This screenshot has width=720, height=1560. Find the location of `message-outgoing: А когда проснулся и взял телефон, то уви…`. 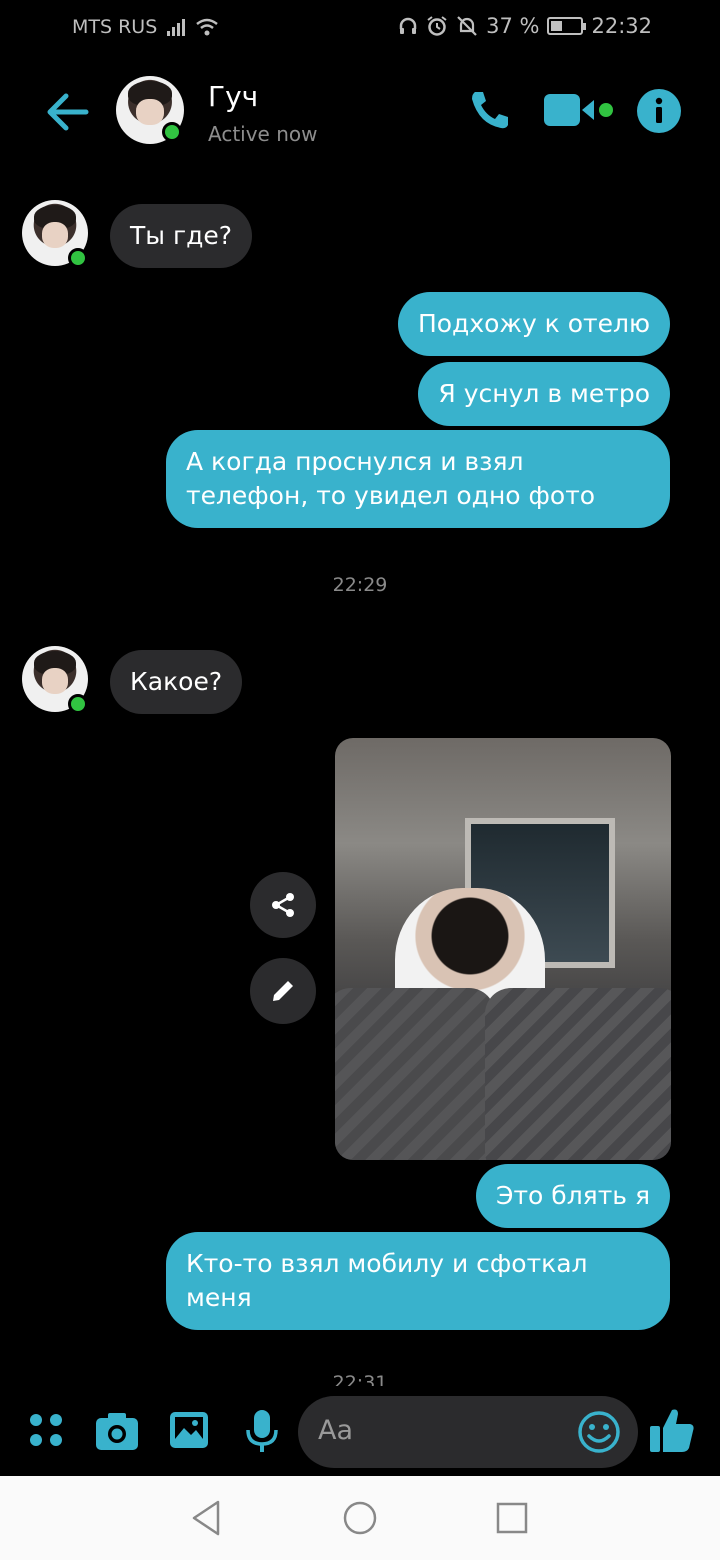

message-outgoing: А когда проснулся и взял телефон, то уви… is located at coordinates (418, 479).